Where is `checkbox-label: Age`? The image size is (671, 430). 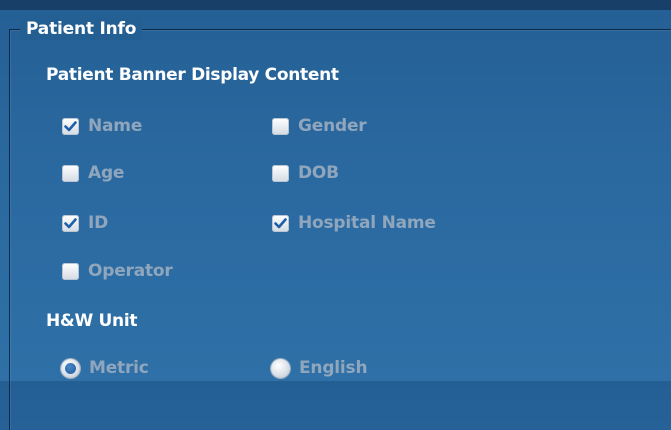 checkbox-label: Age is located at coordinates (106, 173).